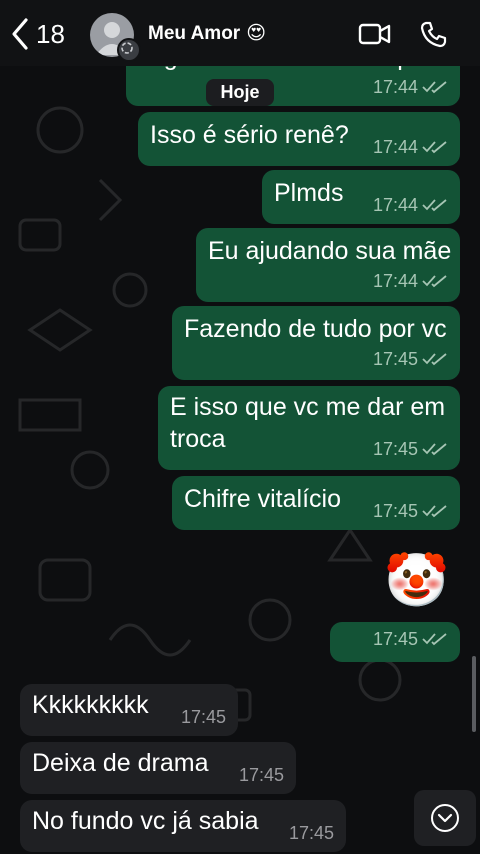 The image size is (480, 854). I want to click on message-bubble-outgoing: Fazendo de tudo por vc 17:45, so click(316, 343).